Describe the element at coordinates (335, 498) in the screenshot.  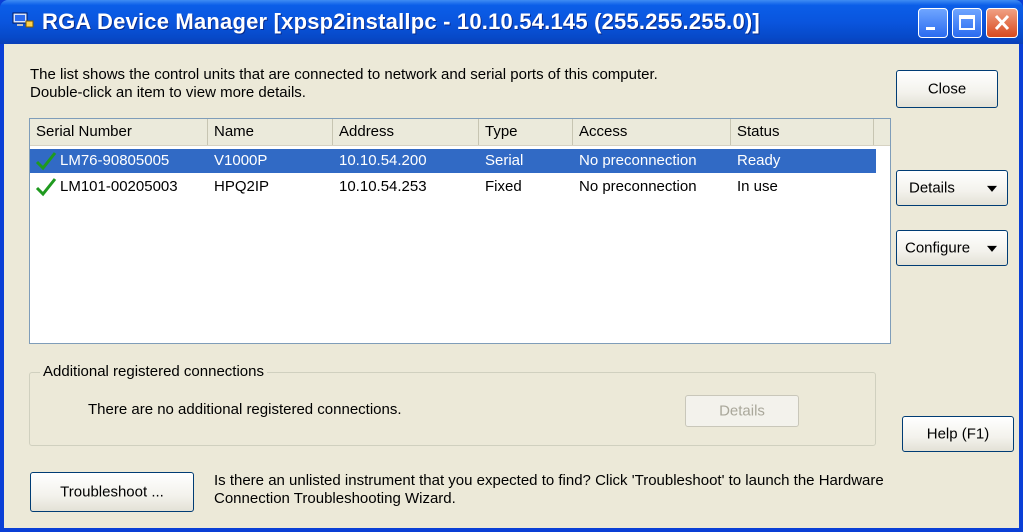
I see `troubleshoot-hint-line-2: Connection Troubleshooting Wizard.` at that location.